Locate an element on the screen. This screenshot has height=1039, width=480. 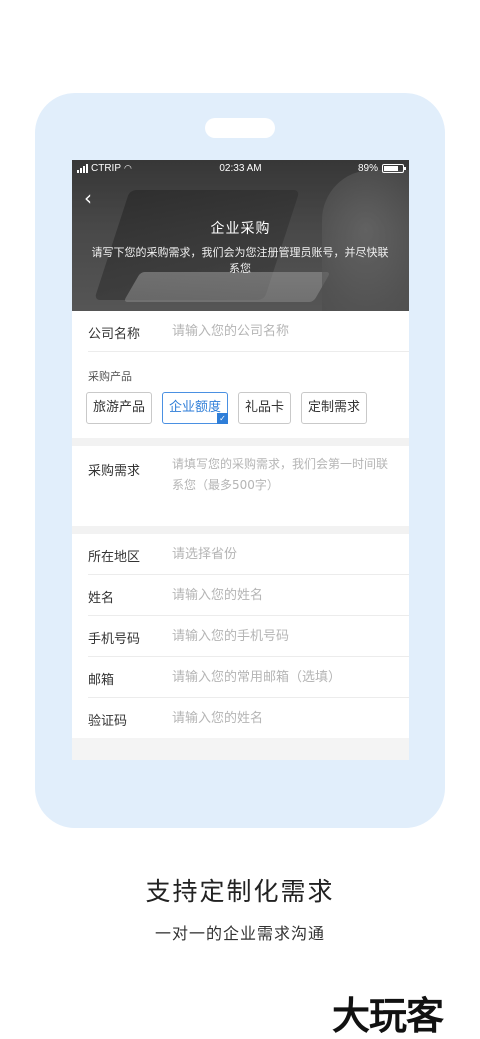
region-select is located at coordinates (285, 554).